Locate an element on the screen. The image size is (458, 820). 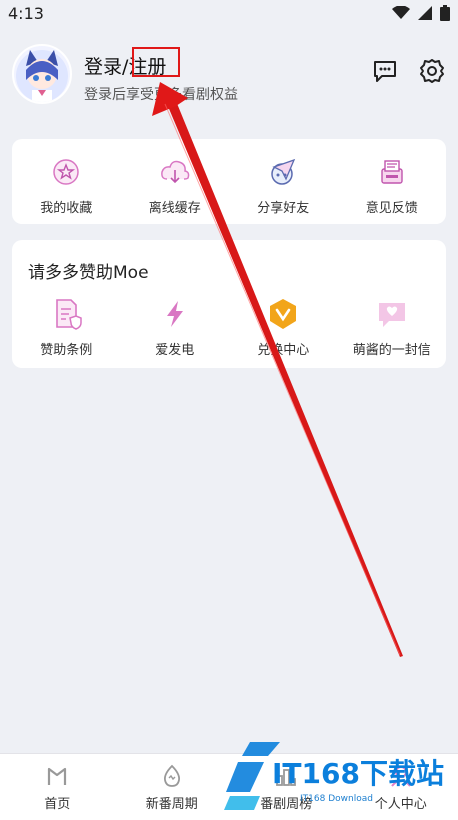
signal-icon is located at coordinates (425, 13).